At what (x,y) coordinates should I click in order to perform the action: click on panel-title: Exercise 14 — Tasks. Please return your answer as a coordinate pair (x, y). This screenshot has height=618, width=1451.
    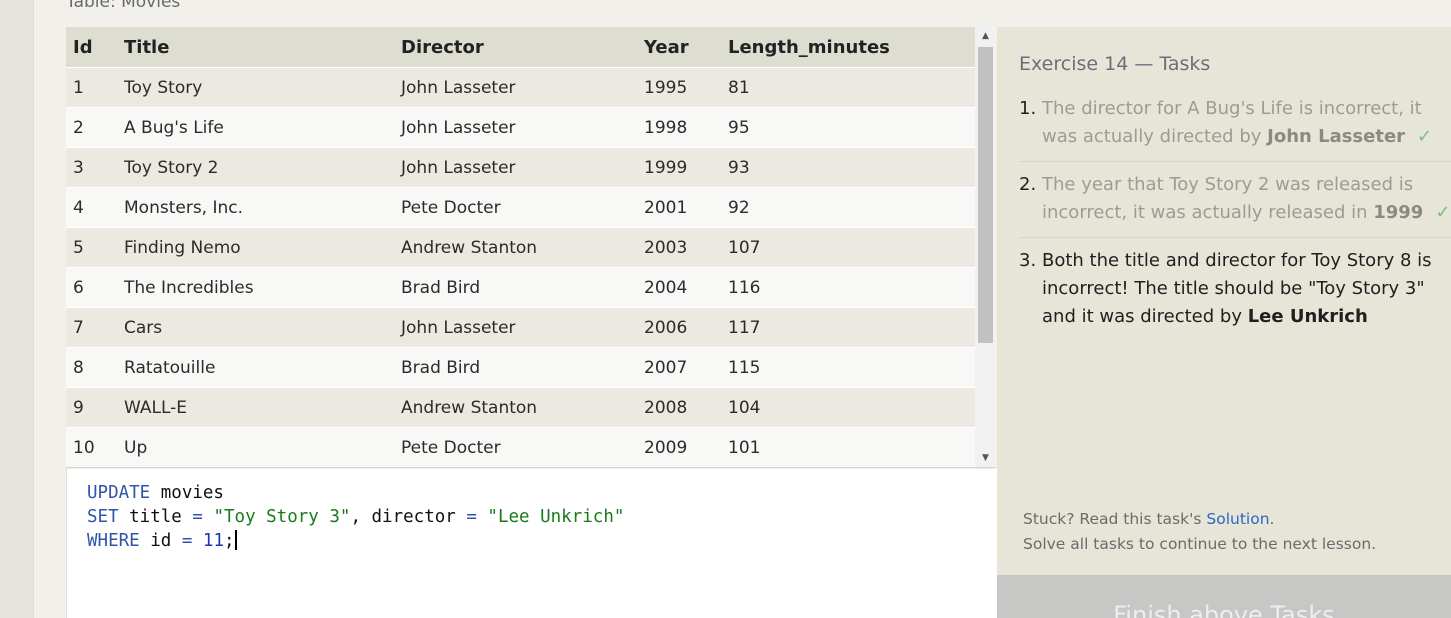
    Looking at the image, I should click on (1115, 64).